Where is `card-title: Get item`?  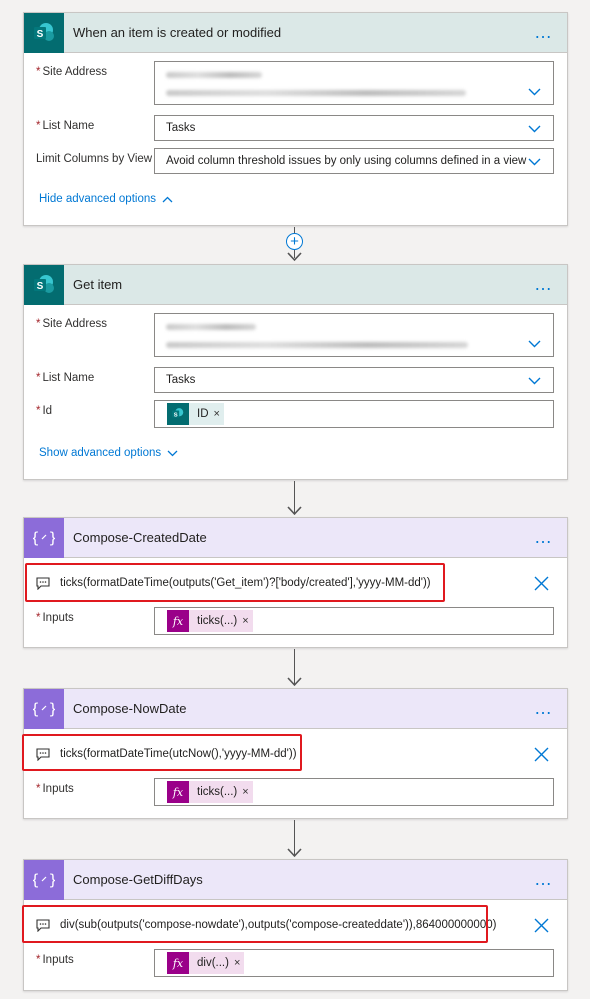
card-title: Get item is located at coordinates (98, 284).